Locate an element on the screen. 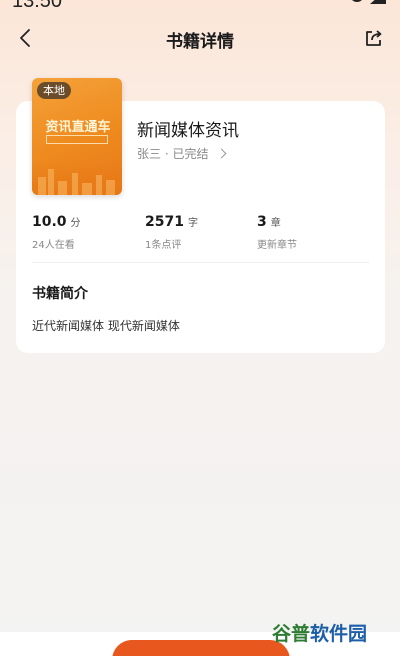  cover-subtitle-box is located at coordinates (77, 139).